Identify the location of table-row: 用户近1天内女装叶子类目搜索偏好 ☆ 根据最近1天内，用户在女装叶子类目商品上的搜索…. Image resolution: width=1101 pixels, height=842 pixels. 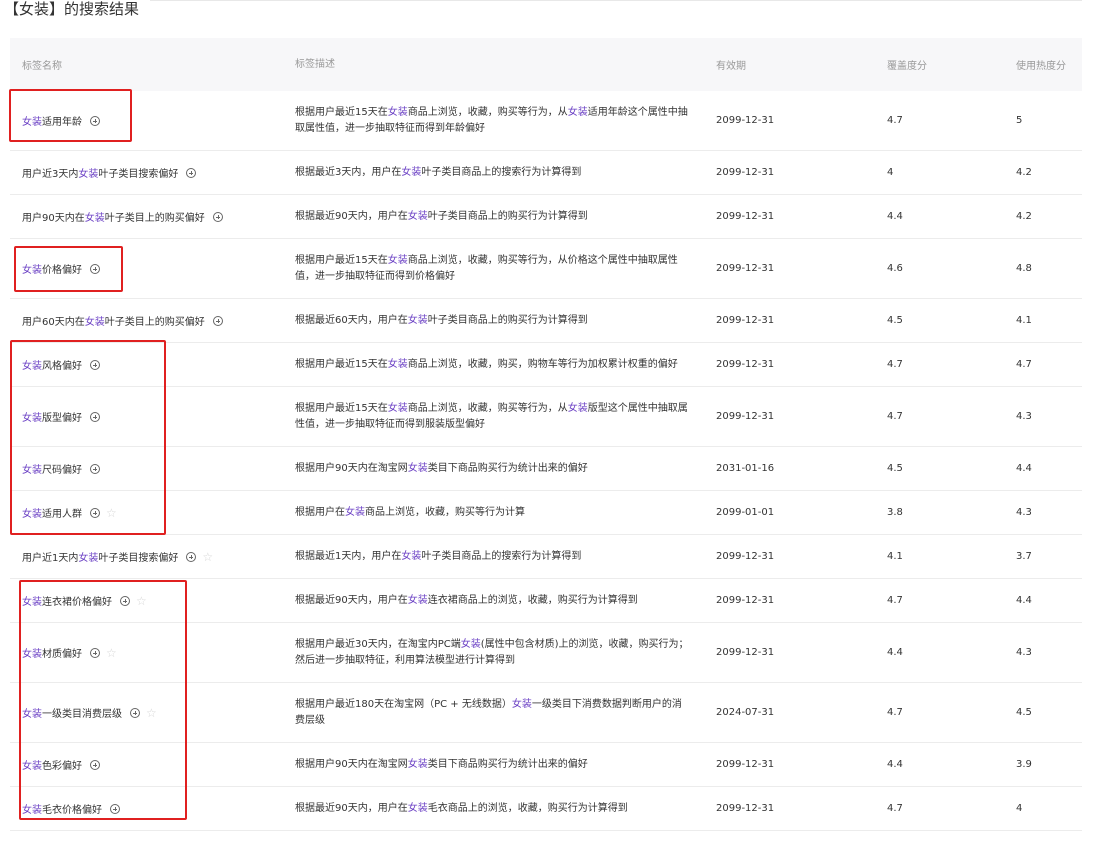
(546, 557).